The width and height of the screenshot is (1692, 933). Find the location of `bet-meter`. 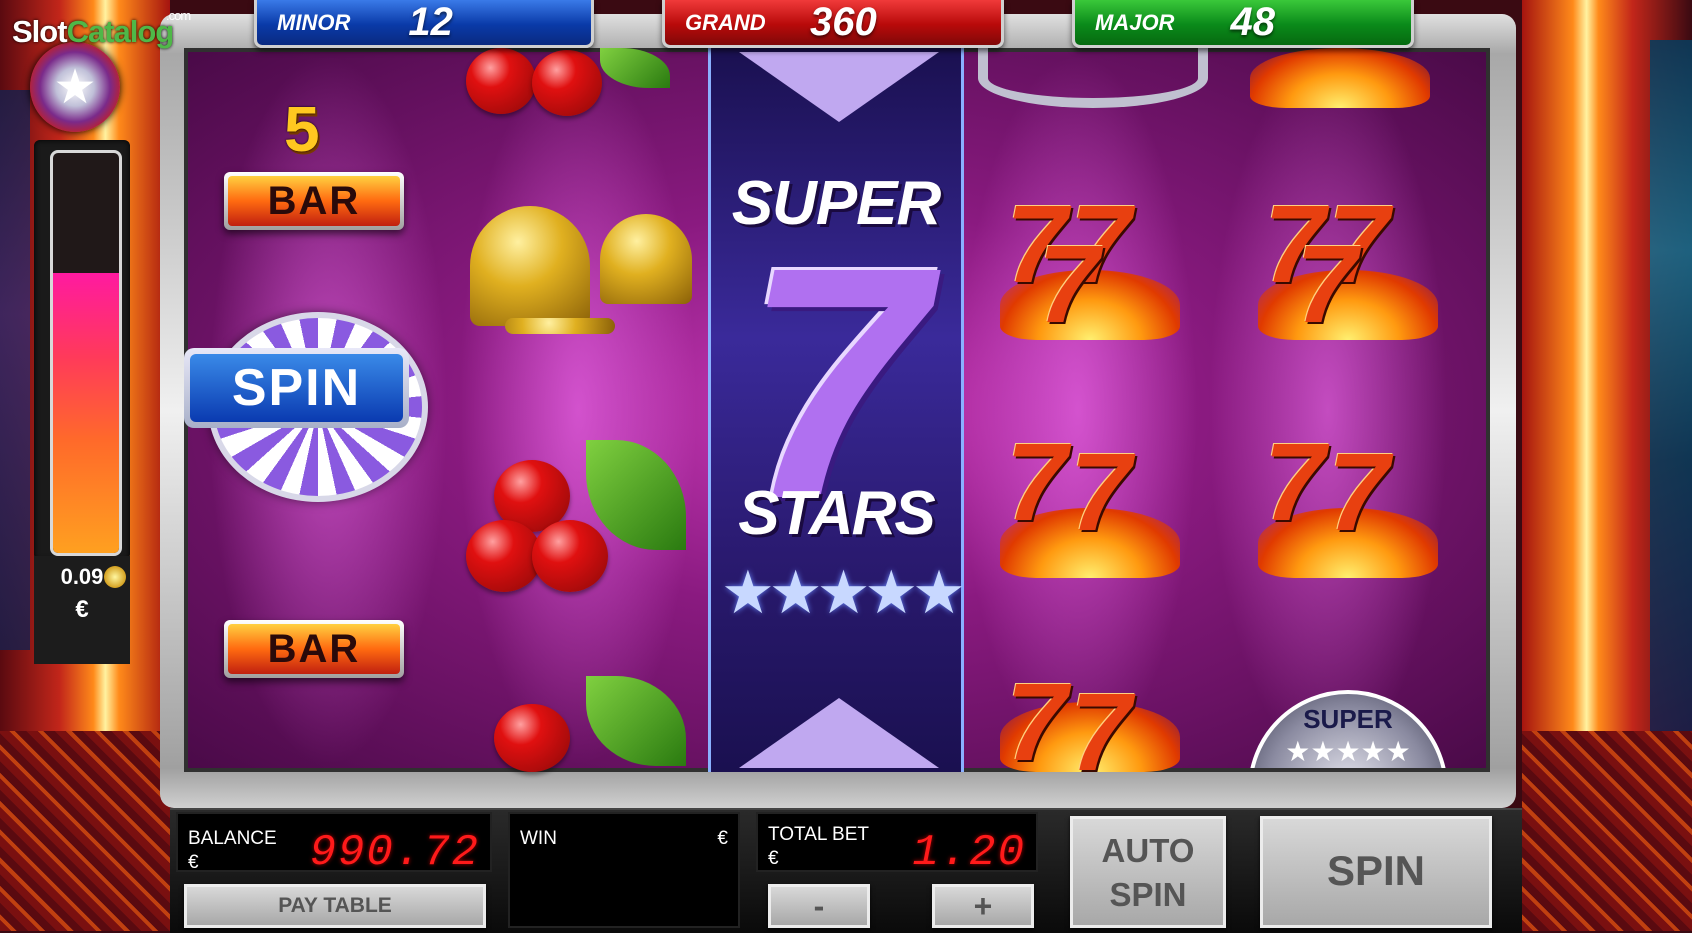

bet-meter is located at coordinates (86, 353).